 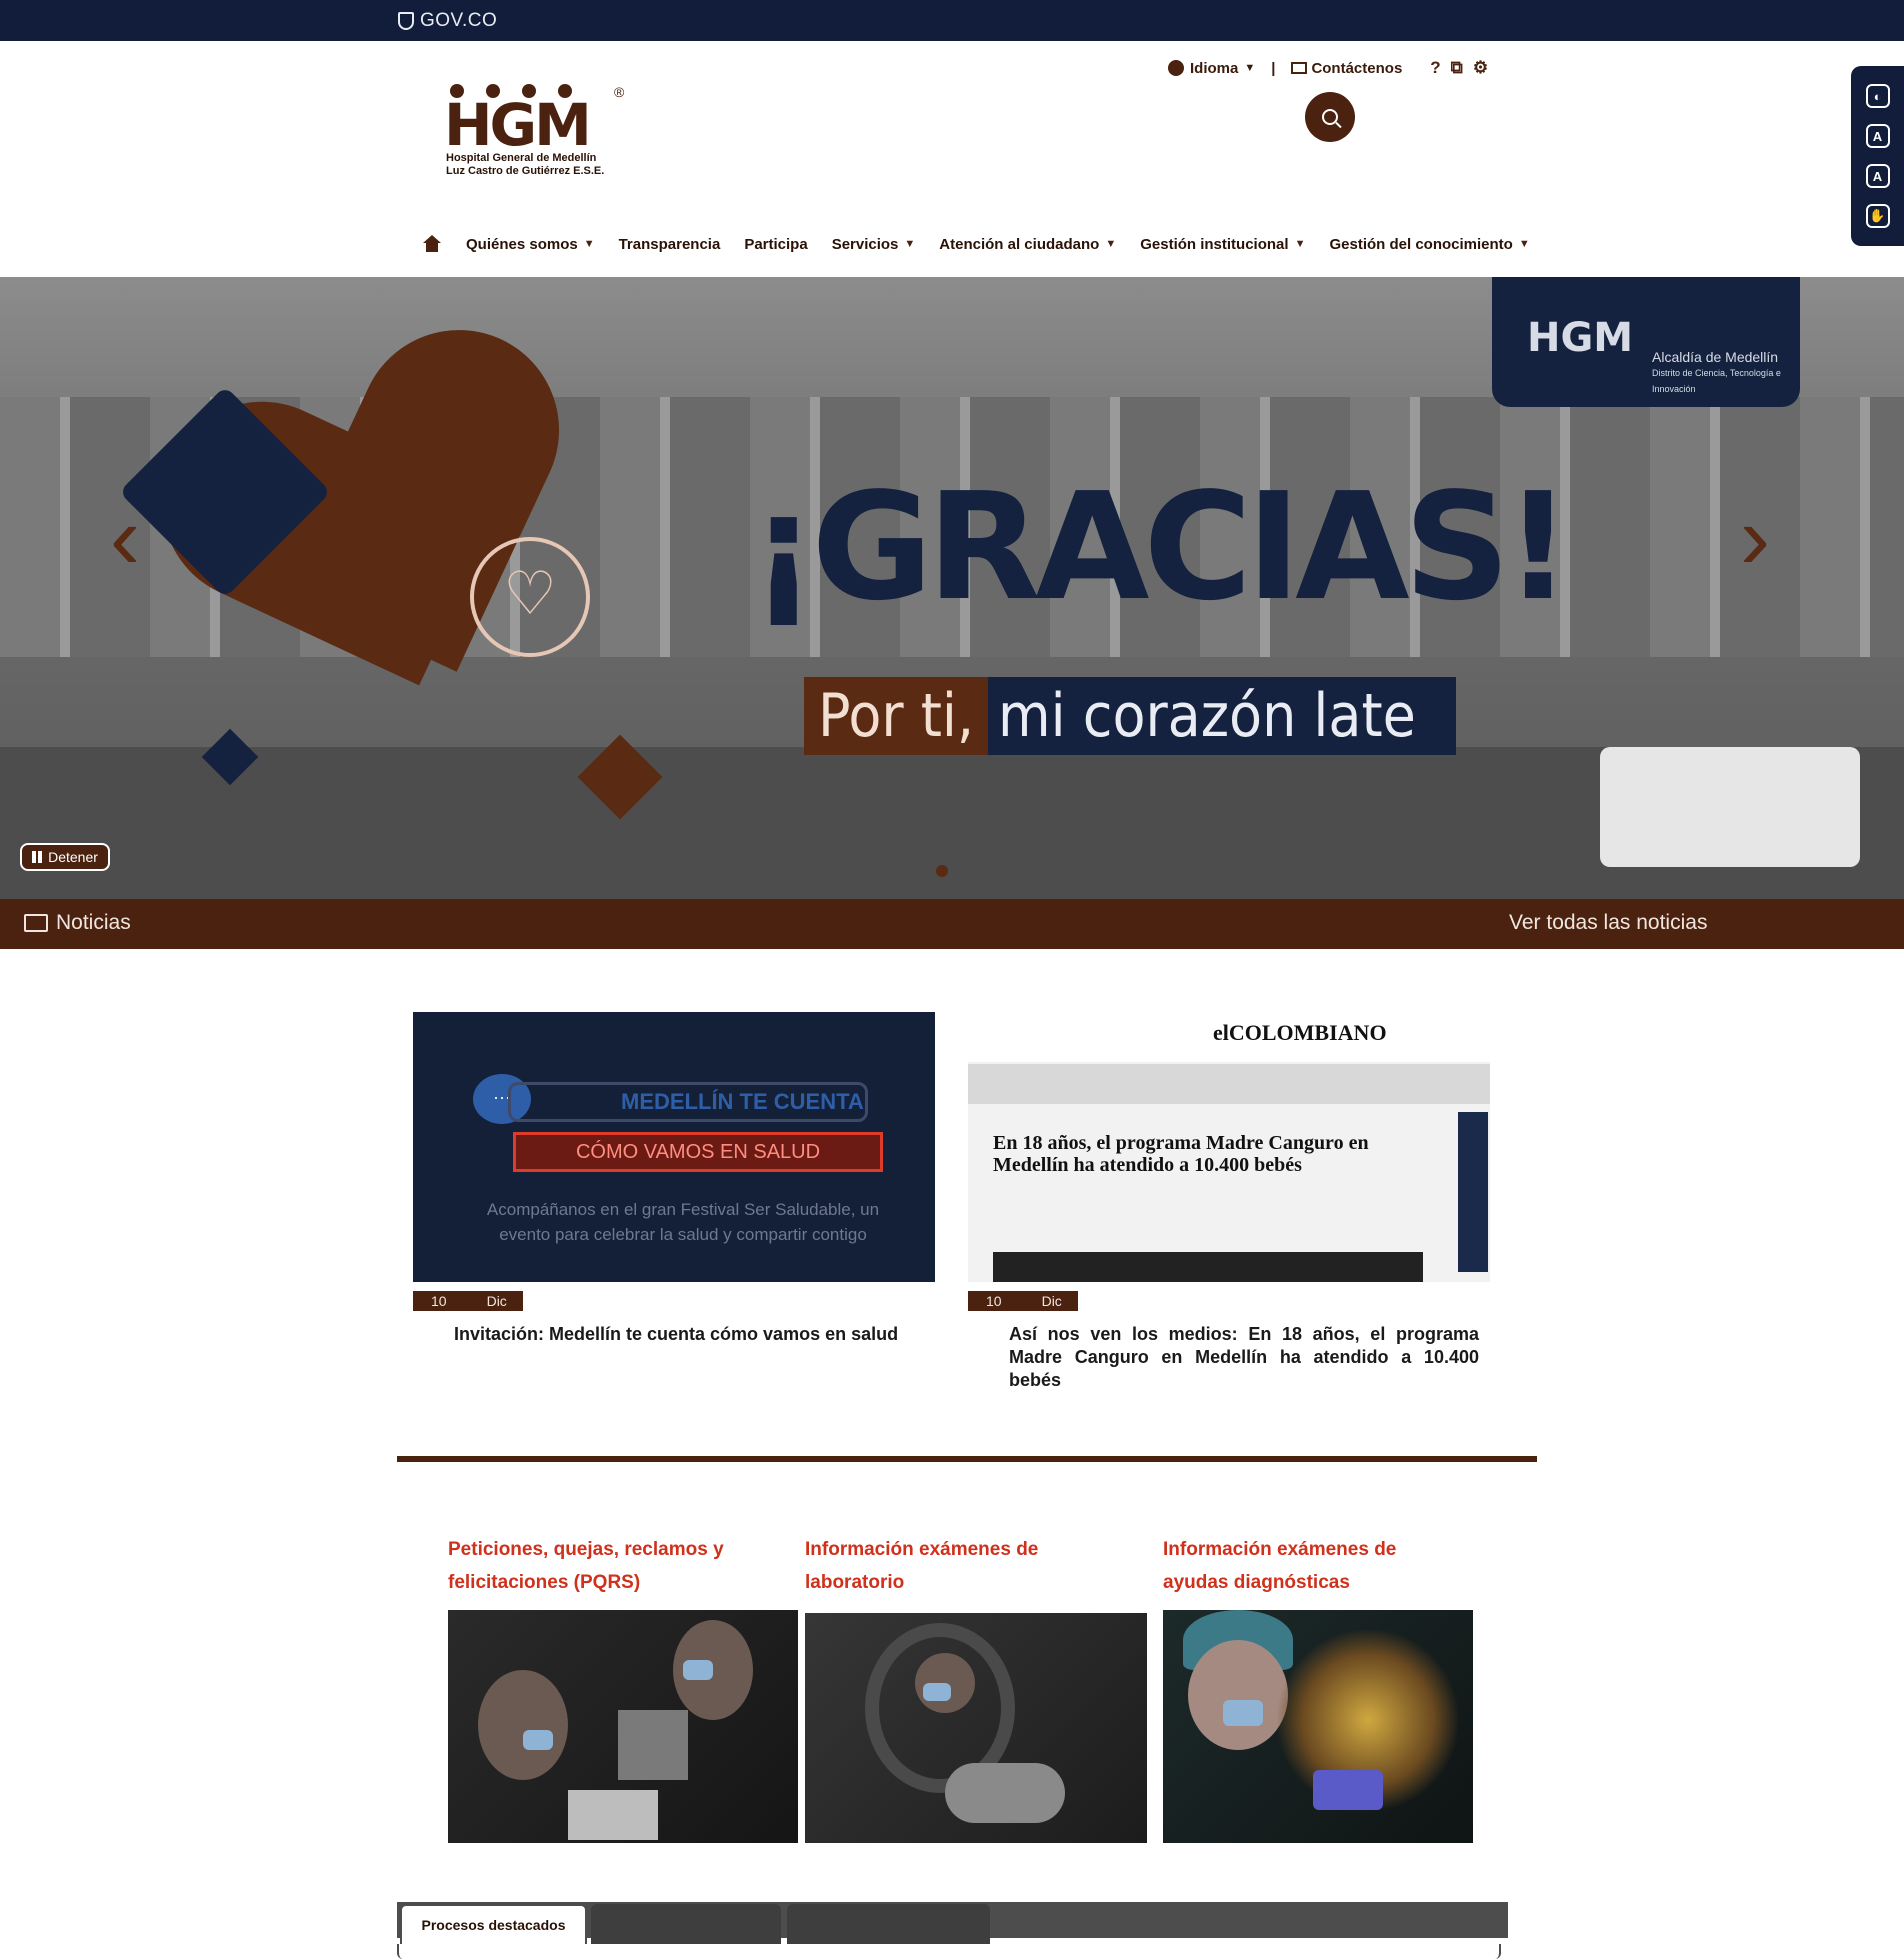 What do you see at coordinates (686, 1924) in the screenshot?
I see `tab-second` at bounding box center [686, 1924].